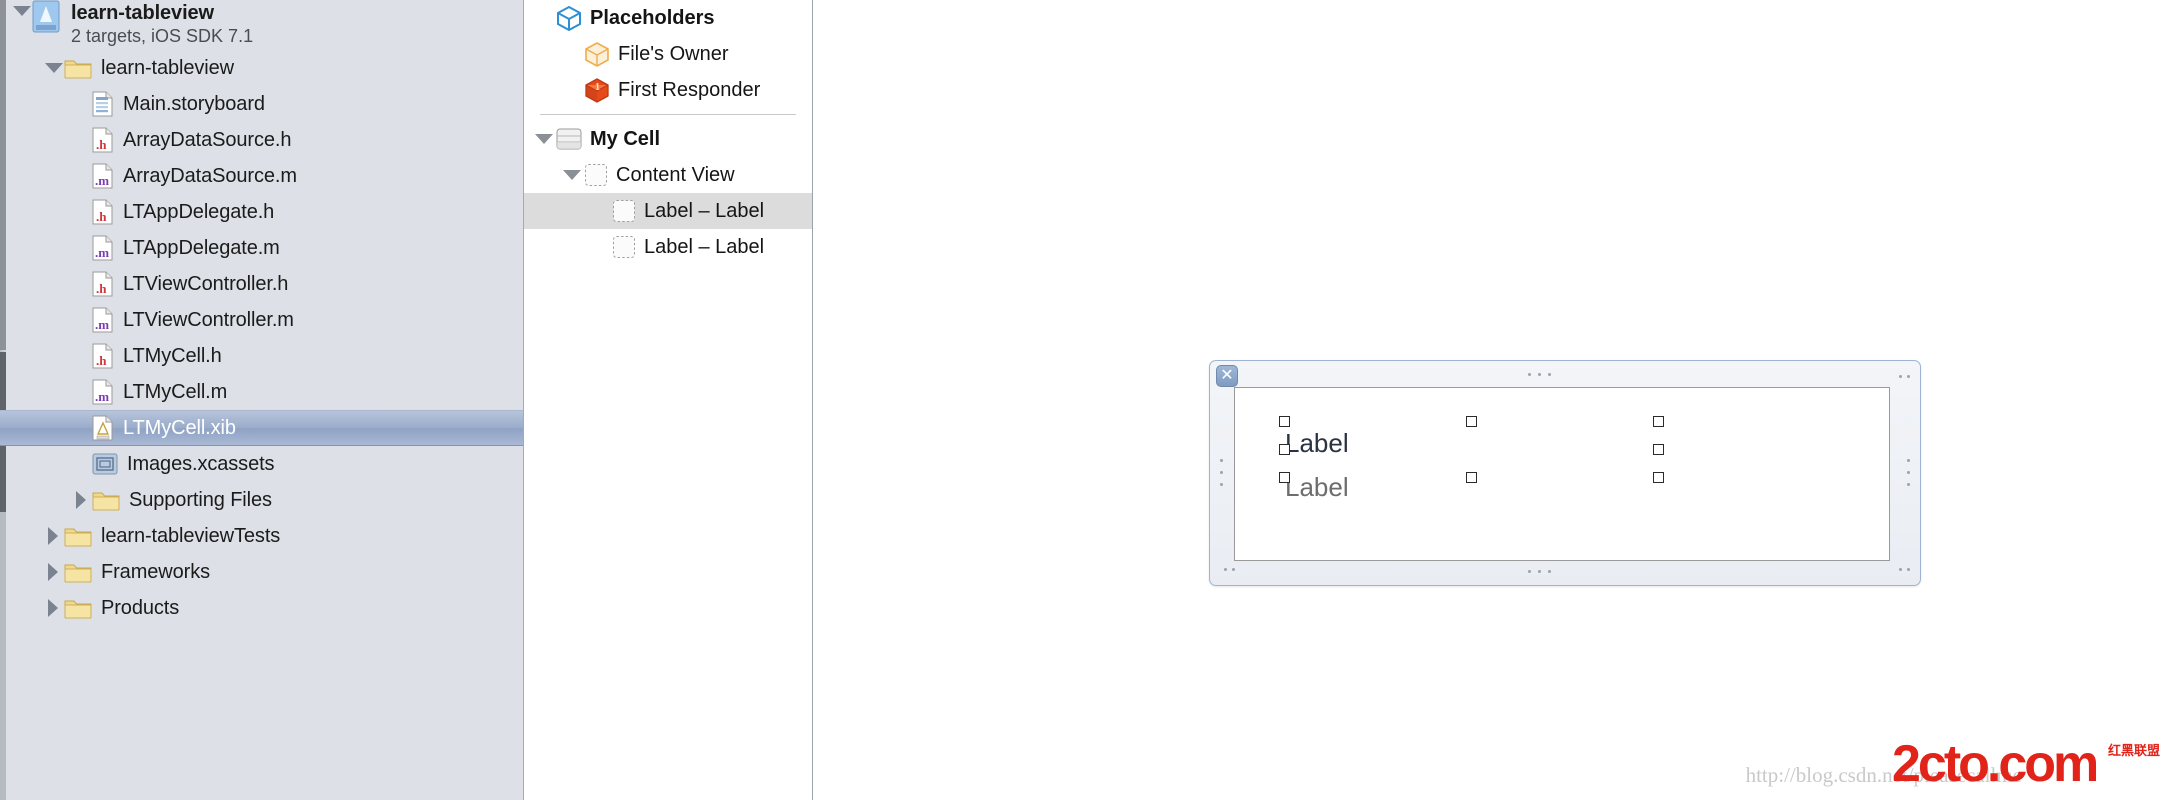 The height and width of the screenshot is (800, 2172). Describe the element at coordinates (261, 68) in the screenshot. I see `navigator-item-learn-tableview: learn-tableview` at that location.